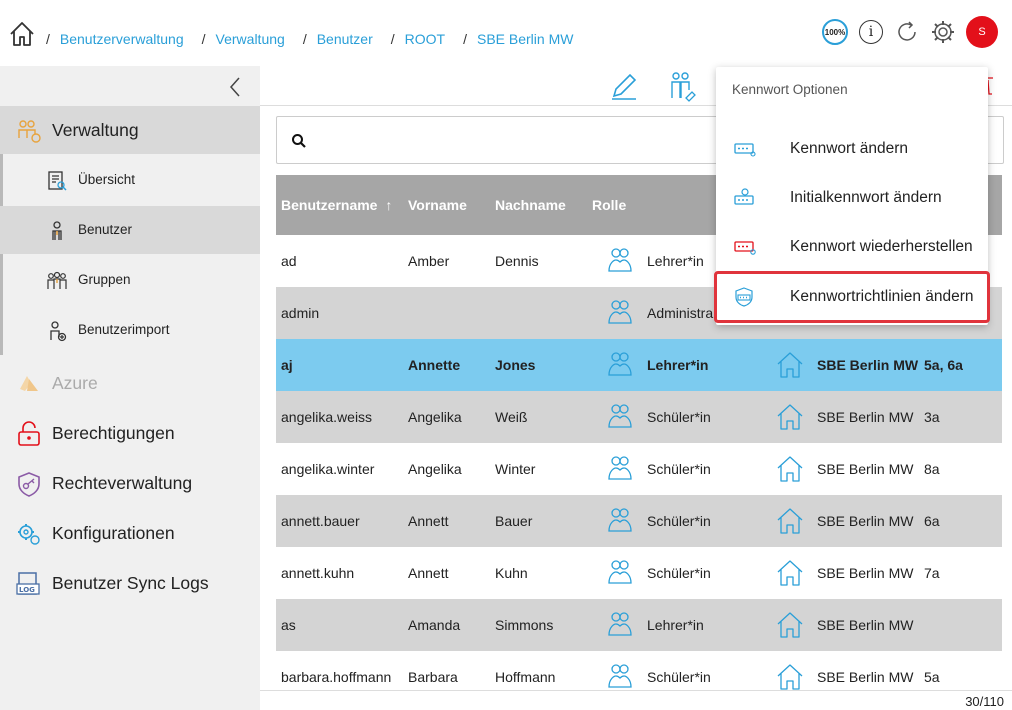 This screenshot has height=710, width=1012. Describe the element at coordinates (29, 433) in the screenshot. I see `lock-icon` at that location.